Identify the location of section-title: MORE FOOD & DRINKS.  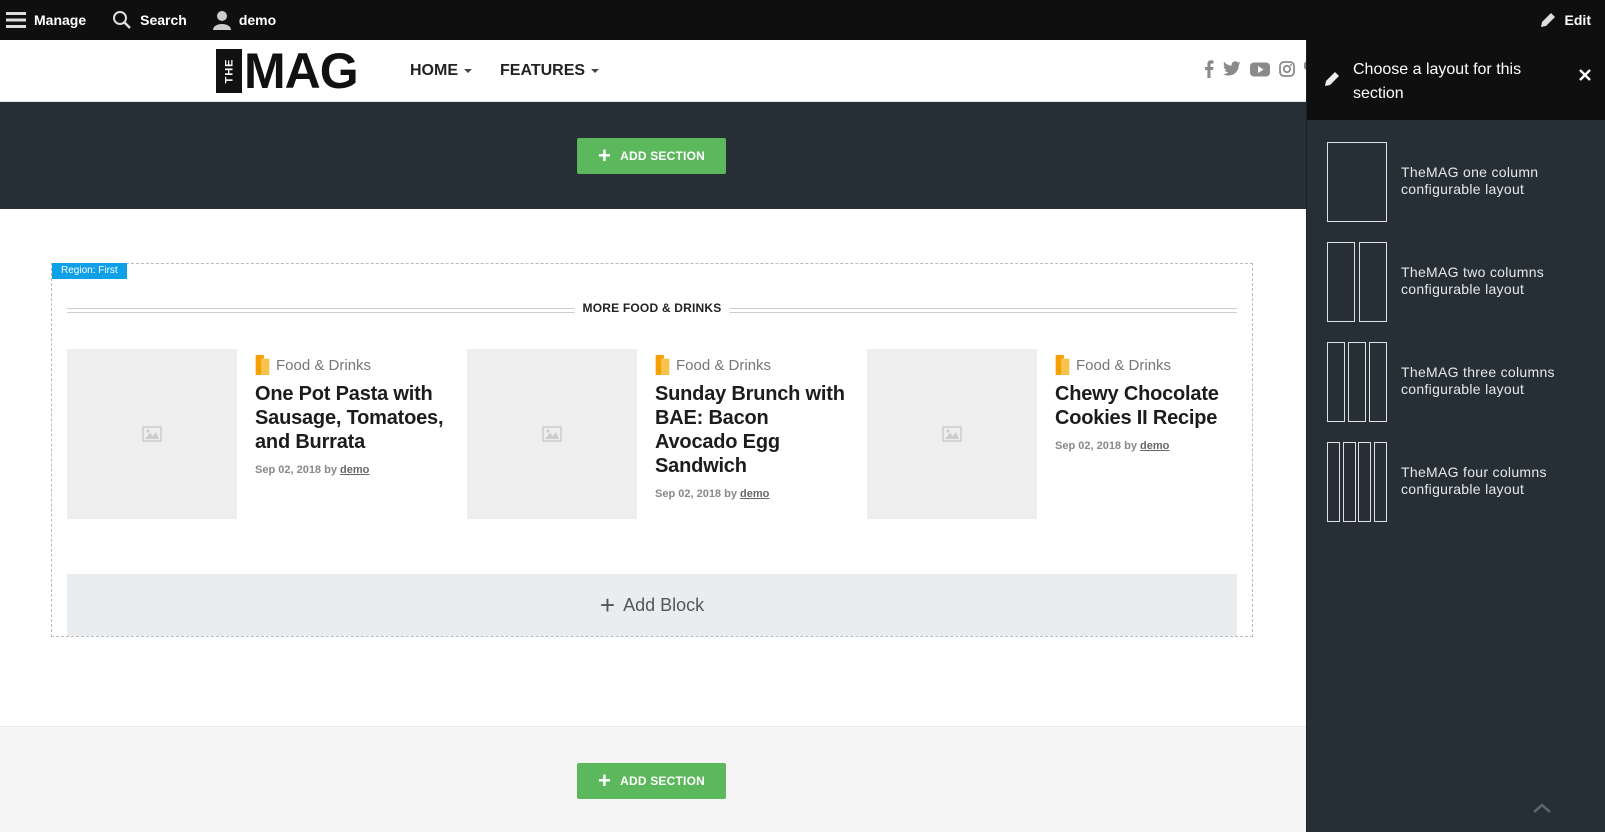
(652, 308).